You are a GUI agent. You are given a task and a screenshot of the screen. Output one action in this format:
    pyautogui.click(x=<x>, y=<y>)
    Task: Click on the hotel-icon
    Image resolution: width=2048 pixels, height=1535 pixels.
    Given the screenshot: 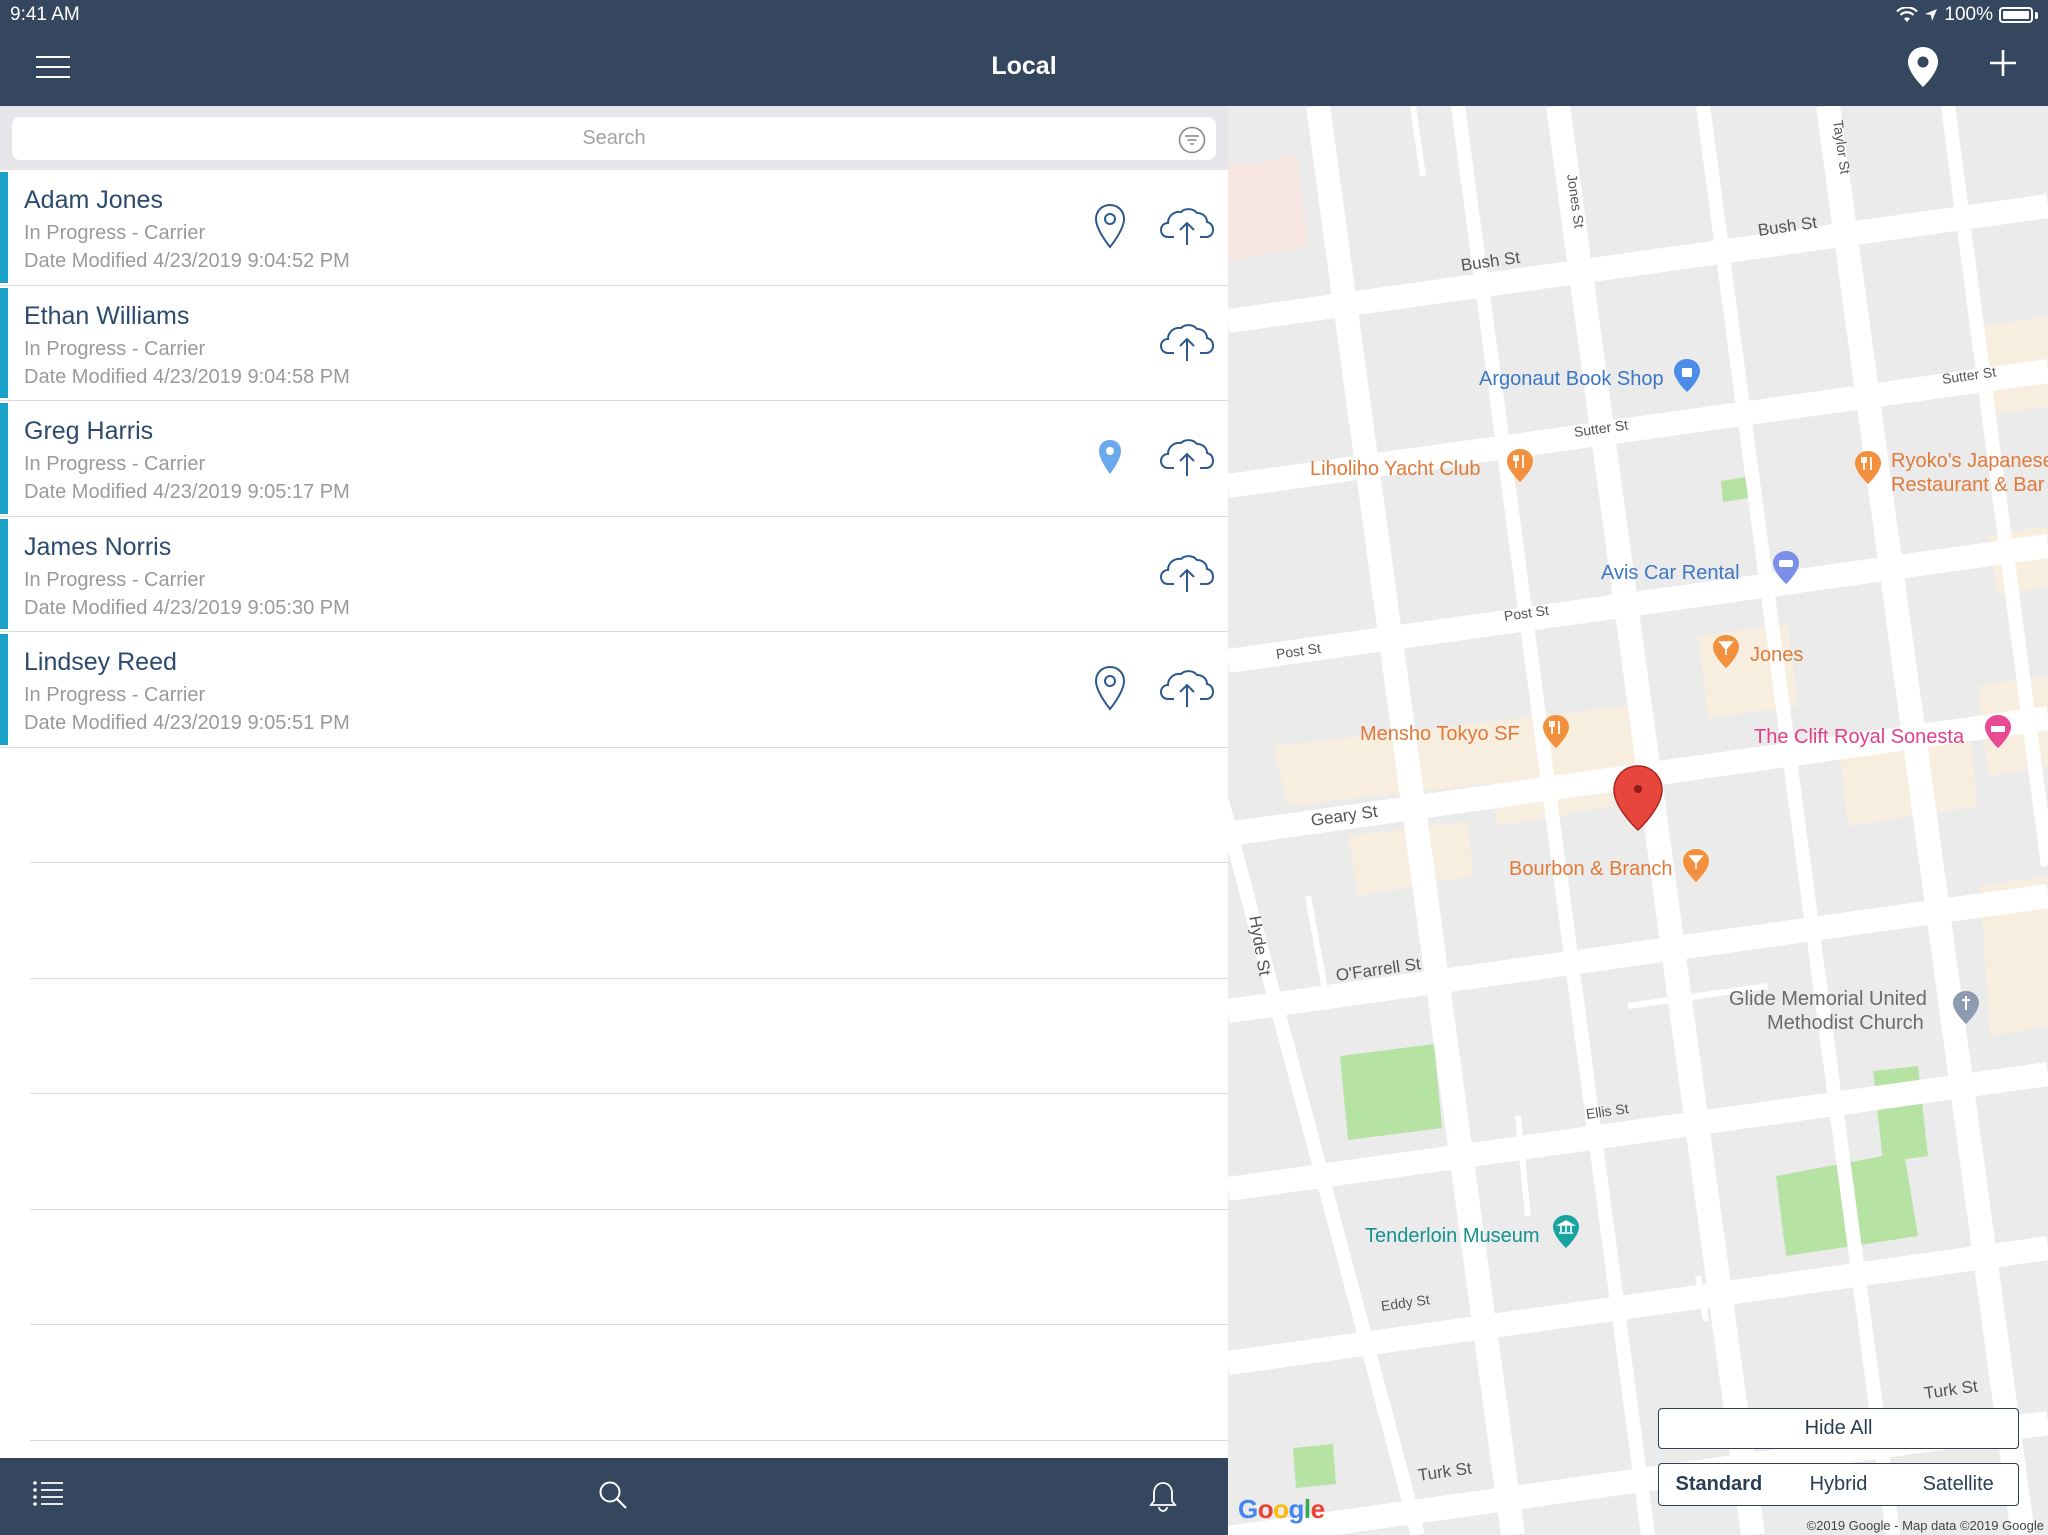 What is the action you would take?
    pyautogui.click(x=1998, y=731)
    